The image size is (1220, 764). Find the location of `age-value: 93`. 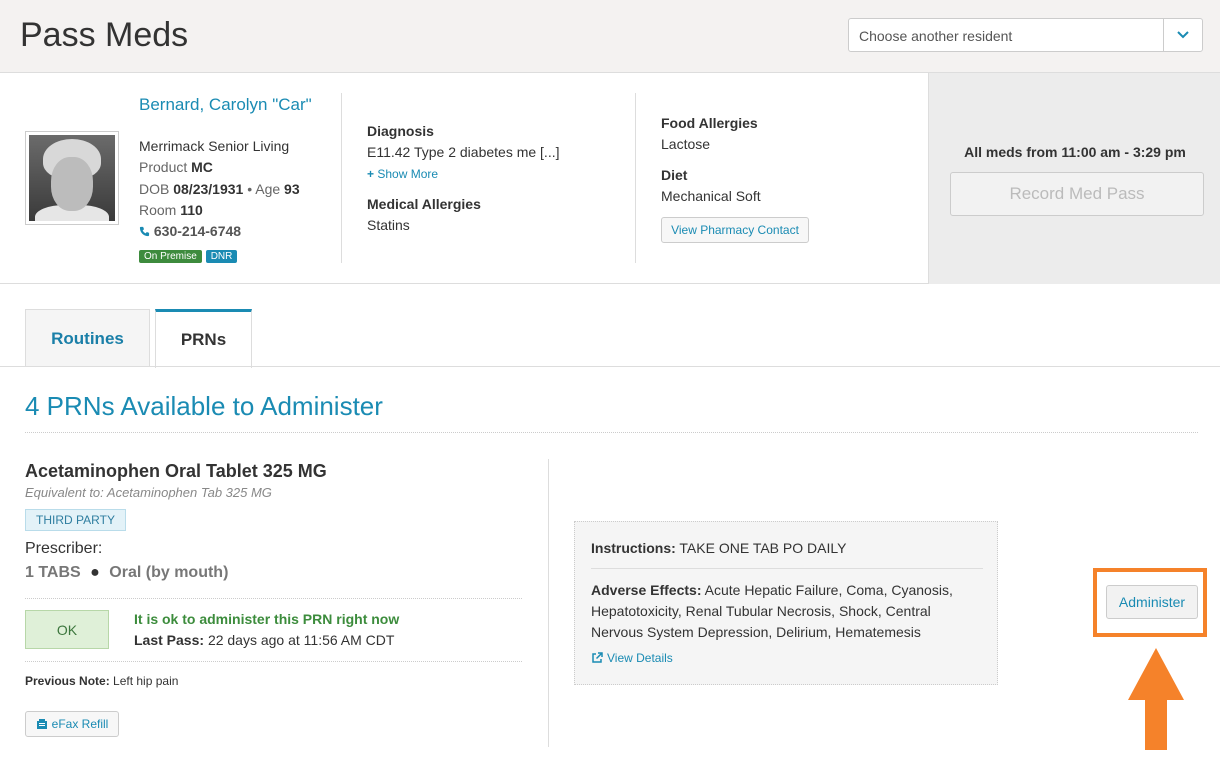

age-value: 93 is located at coordinates (292, 189).